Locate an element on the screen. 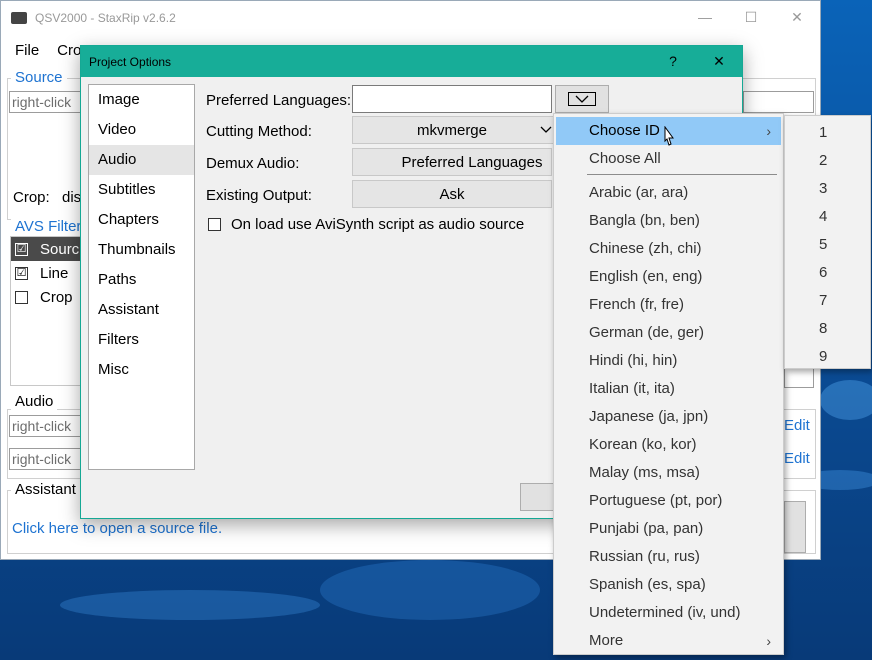 This screenshot has width=872, height=660. menu-item-language: Malay (ms, msa) is located at coordinates (668, 473).